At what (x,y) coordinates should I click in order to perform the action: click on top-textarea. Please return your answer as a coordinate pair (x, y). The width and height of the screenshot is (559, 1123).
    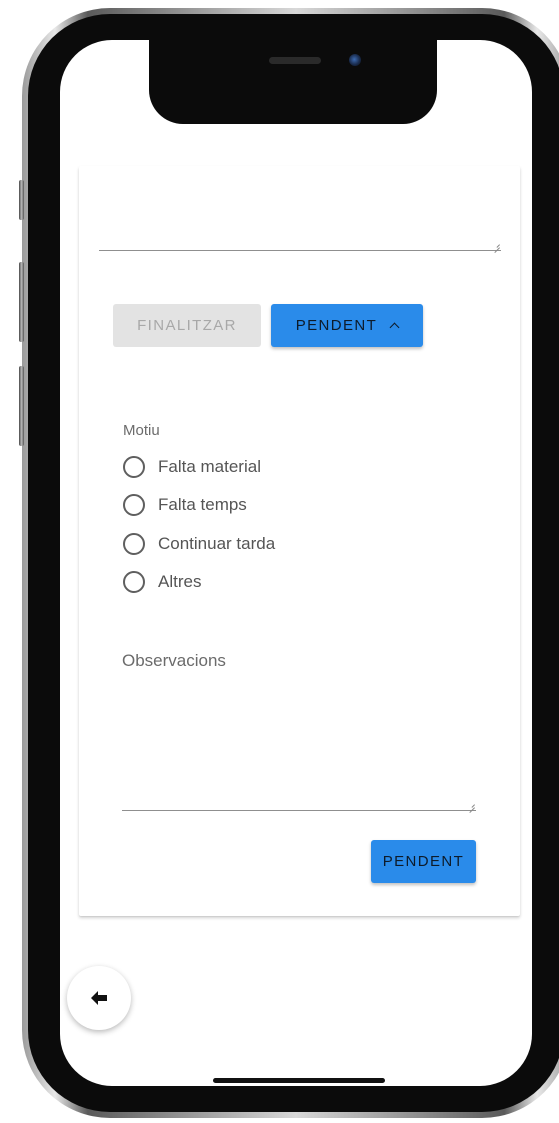
    Looking at the image, I should click on (300, 210).